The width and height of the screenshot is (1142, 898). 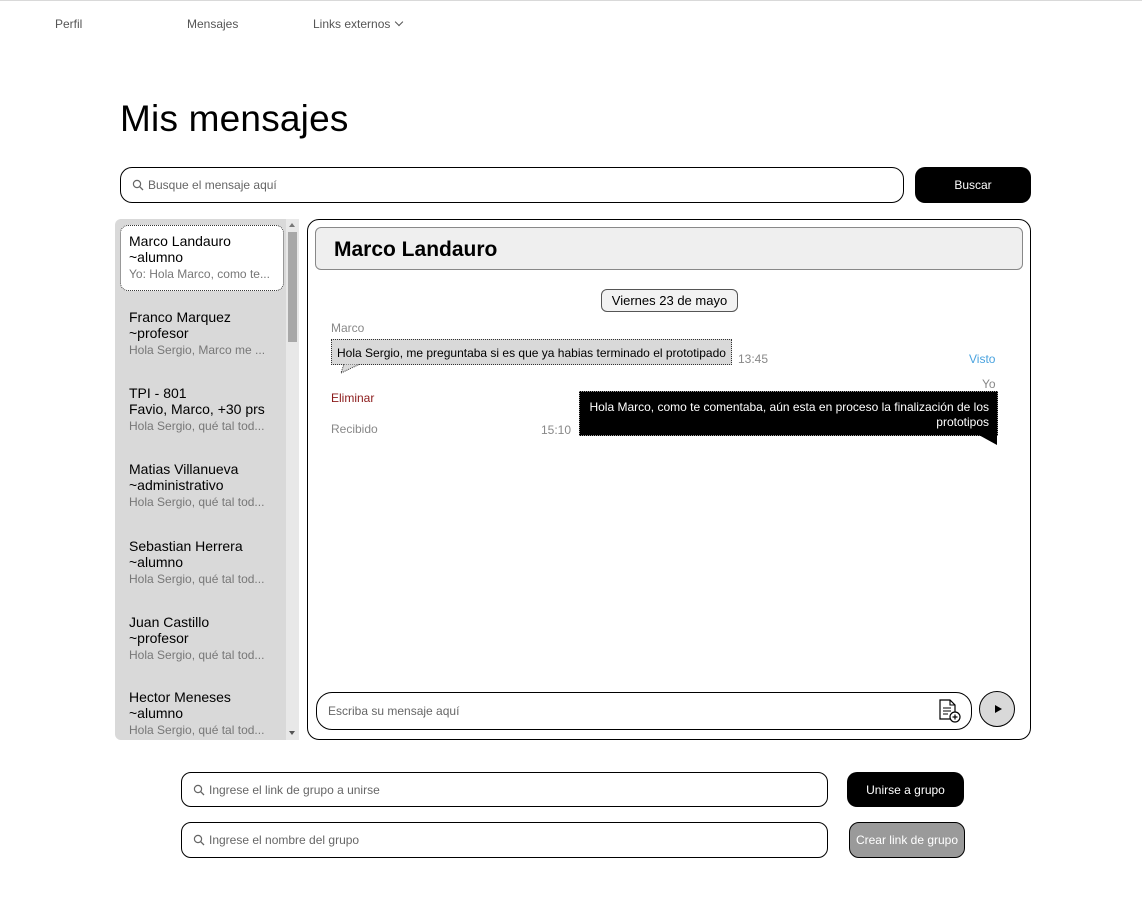 What do you see at coordinates (292, 225) in the screenshot?
I see `scroll-up-arrow-icon` at bounding box center [292, 225].